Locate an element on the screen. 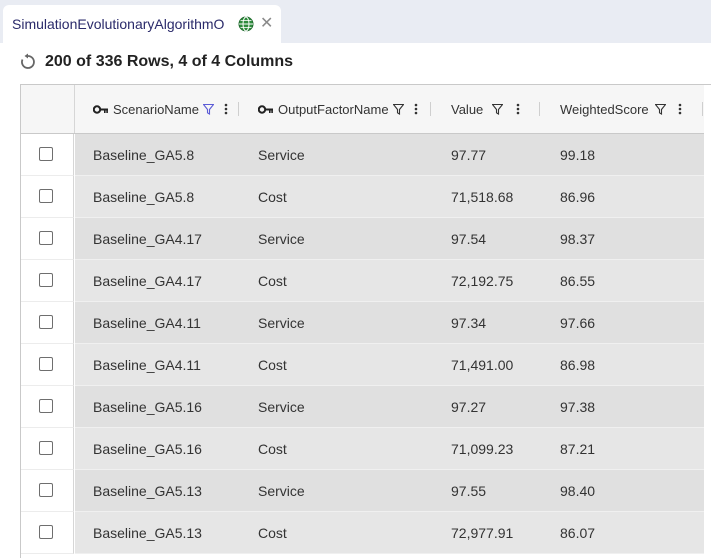 The image size is (711, 558). cell-weightedscore: 97.38 is located at coordinates (578, 407).